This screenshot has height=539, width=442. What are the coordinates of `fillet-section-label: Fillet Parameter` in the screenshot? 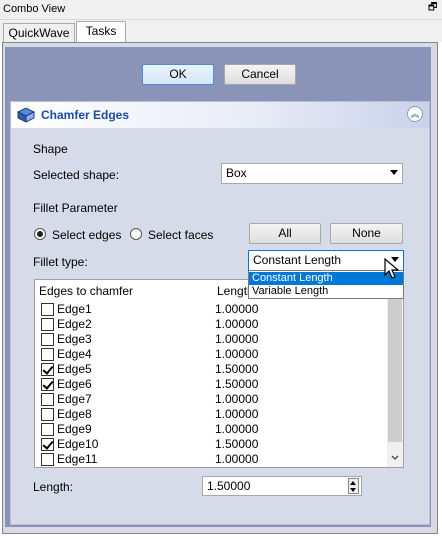 It's located at (75, 208).